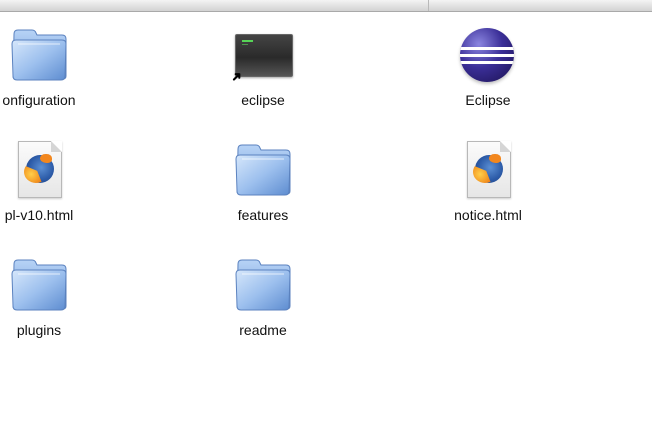 The height and width of the screenshot is (437, 652). What do you see at coordinates (326, 6) in the screenshot?
I see `window-title-bar` at bounding box center [326, 6].